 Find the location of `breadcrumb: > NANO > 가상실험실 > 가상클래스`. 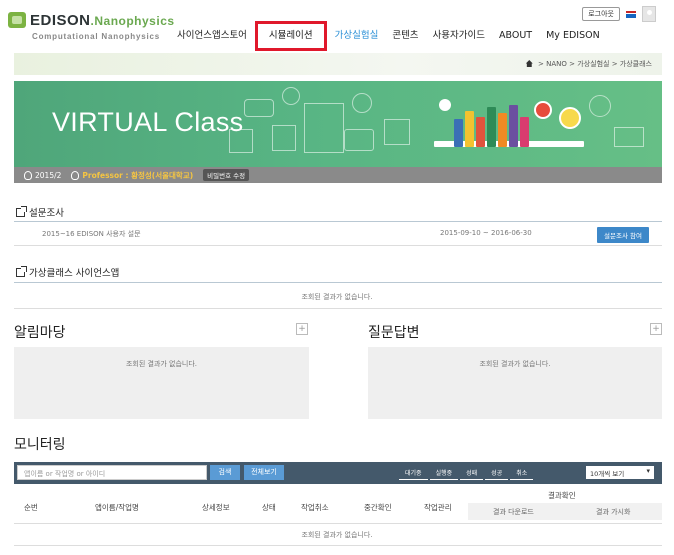

breadcrumb: > NANO > 가상실험실 > 가상클래스 is located at coordinates (588, 64).